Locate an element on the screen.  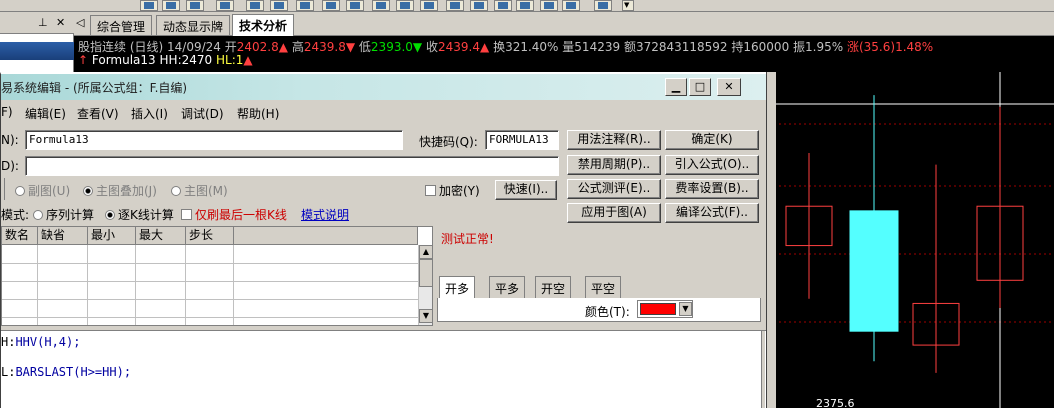
tab-management: 综合管理 is located at coordinates (121, 25).